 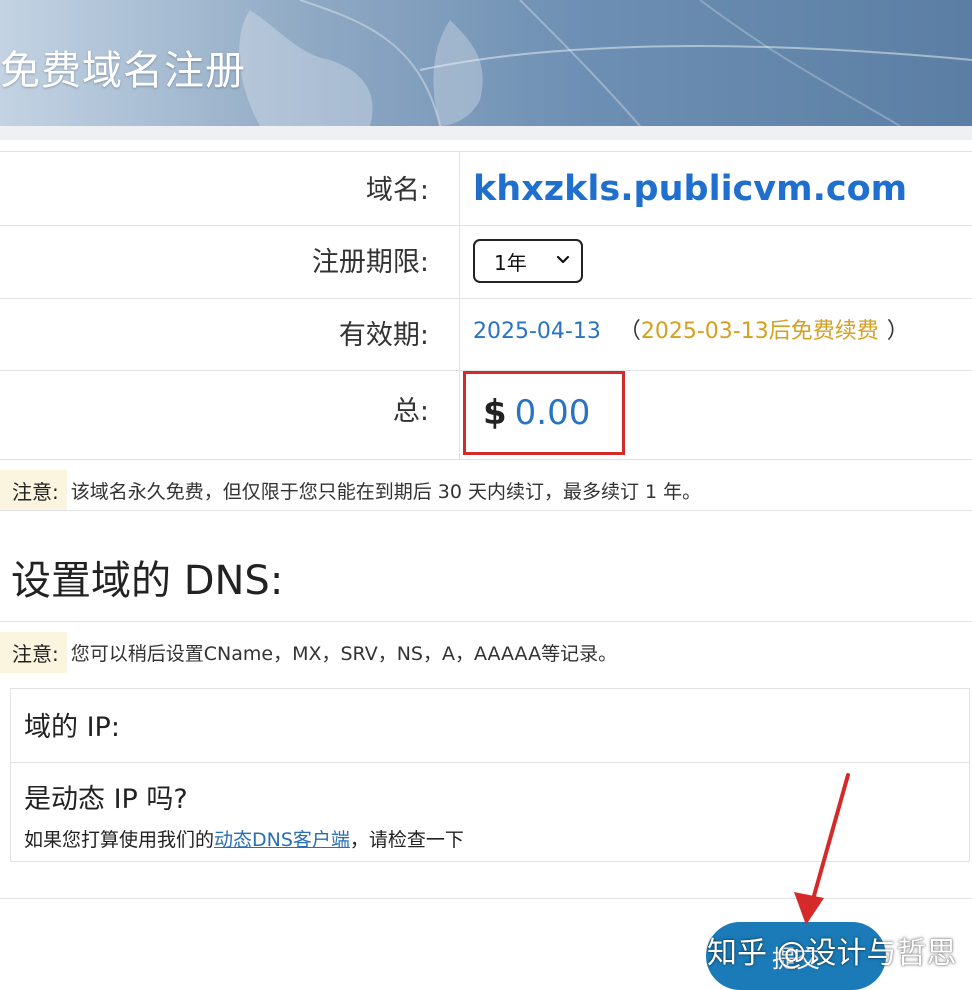 I want to click on banner-divider, so click(x=486, y=133).